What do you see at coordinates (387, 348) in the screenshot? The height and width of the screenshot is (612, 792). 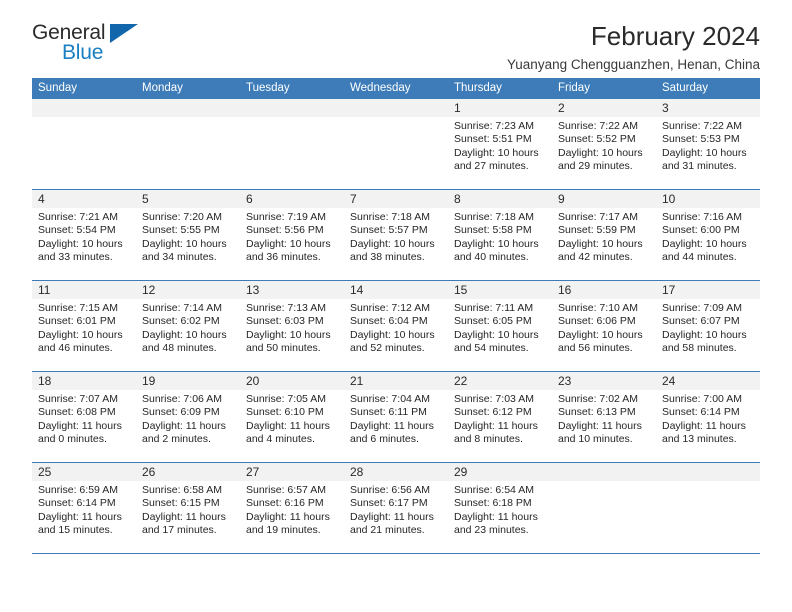 I see `daylight-text-line2: and 52 minutes.` at bounding box center [387, 348].